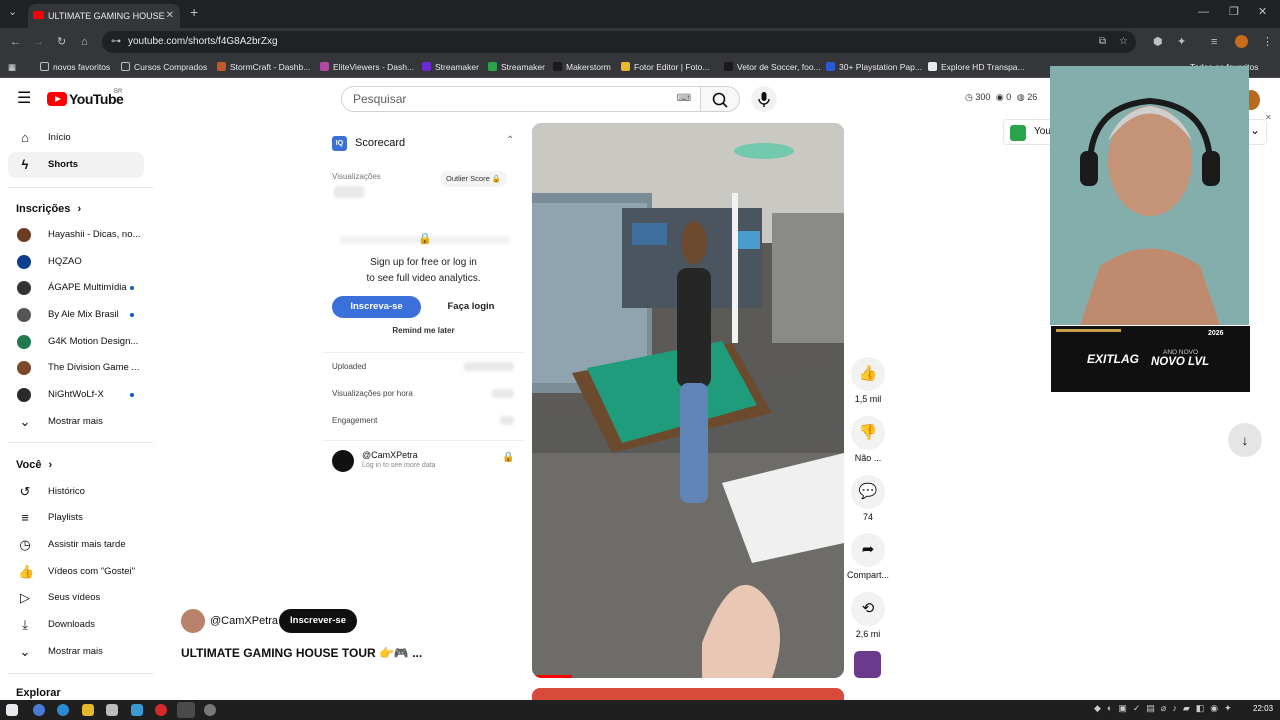 The height and width of the screenshot is (720, 1280). What do you see at coordinates (75, 67) in the screenshot?
I see `bookmark-item: novos favoritos` at bounding box center [75, 67].